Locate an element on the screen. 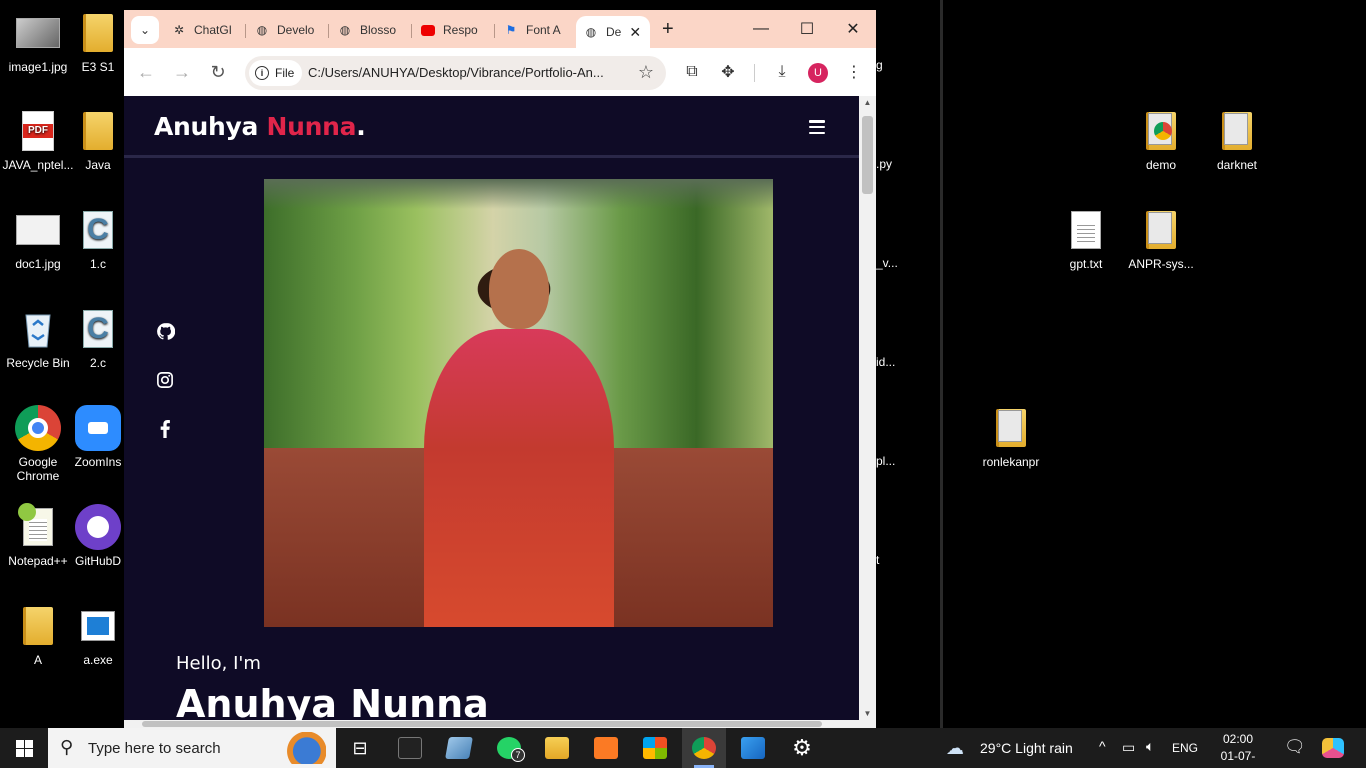  taskbar-search-box: ⚲ Type here to search is located at coordinates (192, 748).